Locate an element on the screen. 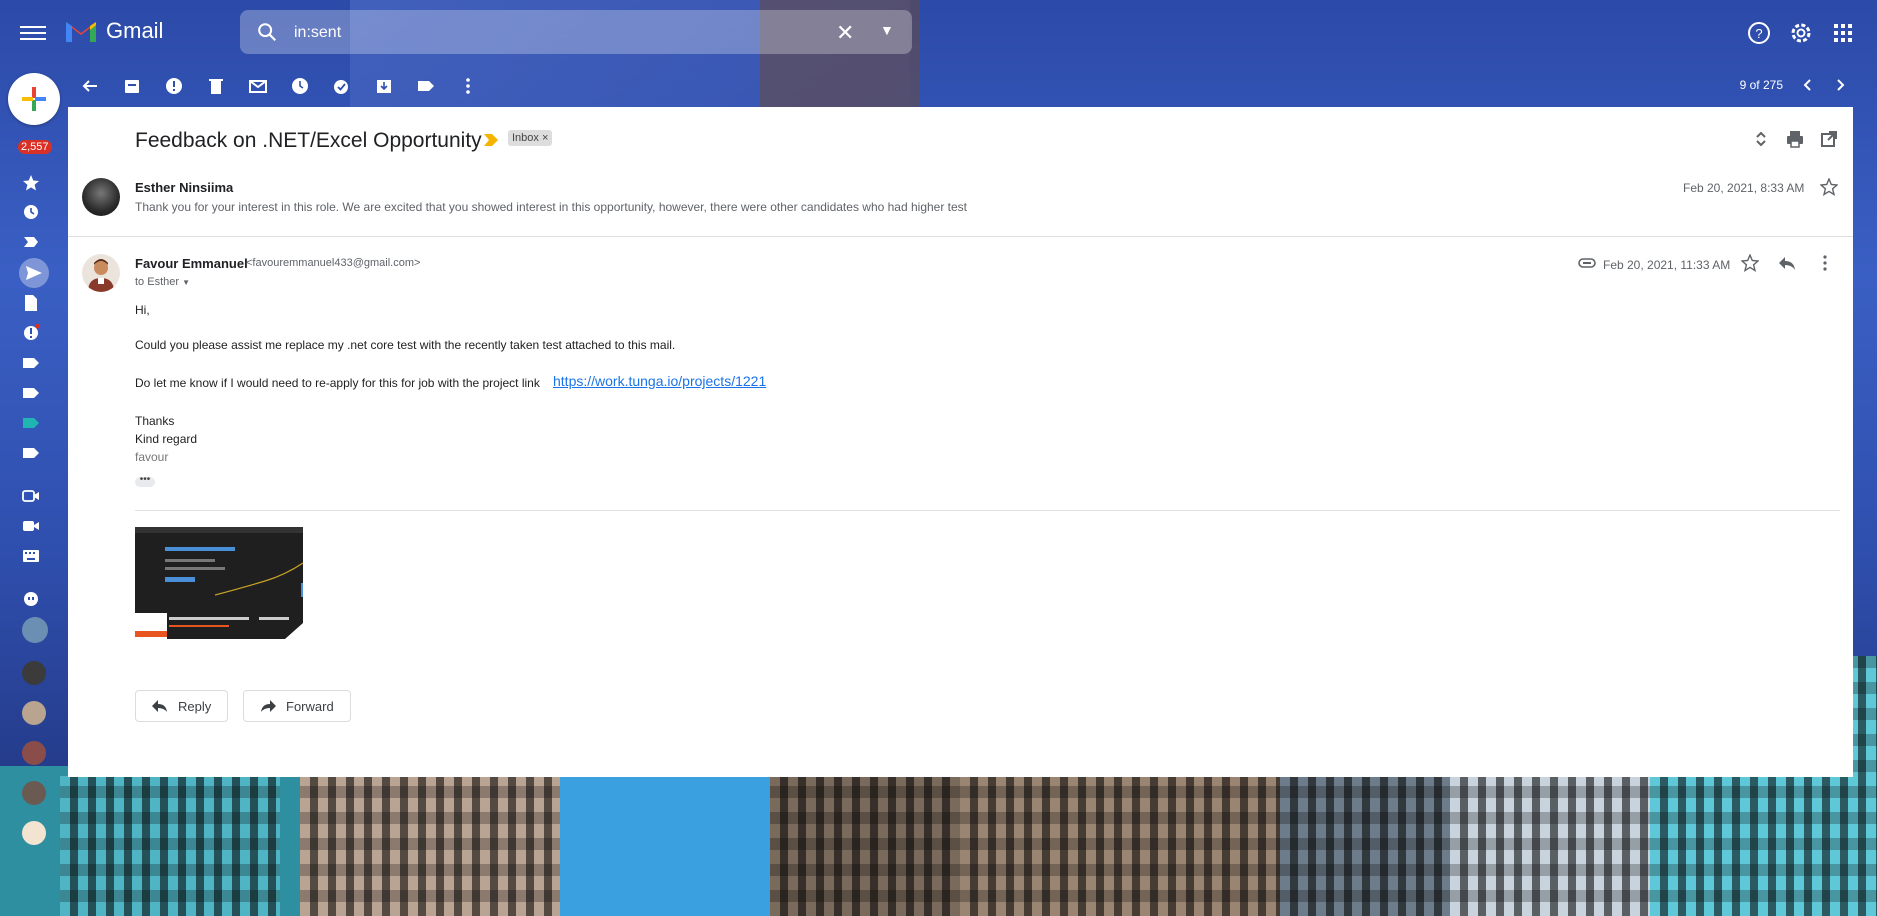 The height and width of the screenshot is (916, 1877). gmail-logo: Gmail is located at coordinates (113, 31).